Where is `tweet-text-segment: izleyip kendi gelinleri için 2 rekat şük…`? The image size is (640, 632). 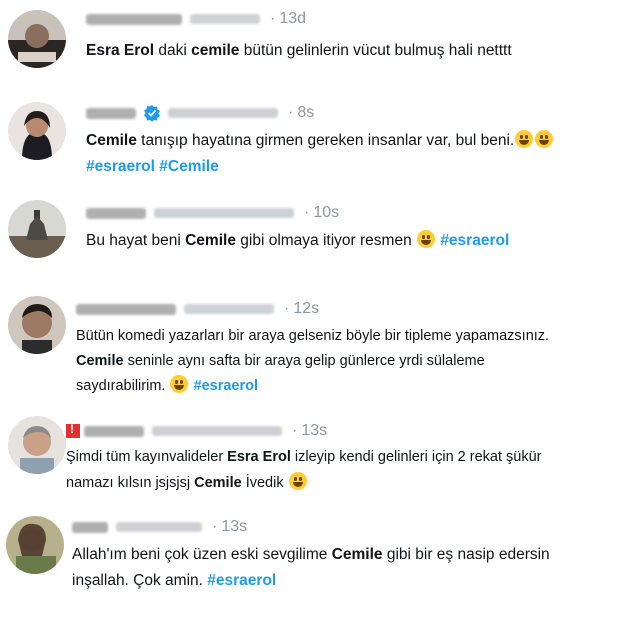 tweet-text-segment: izleyip kendi gelinleri için 2 rekat şük… is located at coordinates (416, 457).